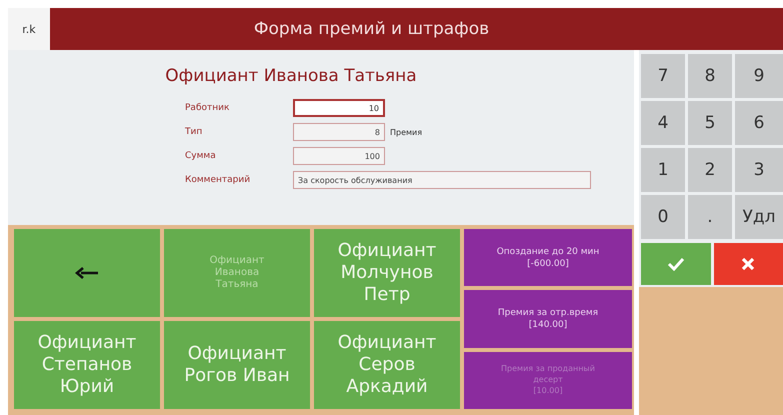  Describe the element at coordinates (548, 257) in the screenshot. I see `bonus-button: Опоздание до 20 мин [-600.00]` at that location.